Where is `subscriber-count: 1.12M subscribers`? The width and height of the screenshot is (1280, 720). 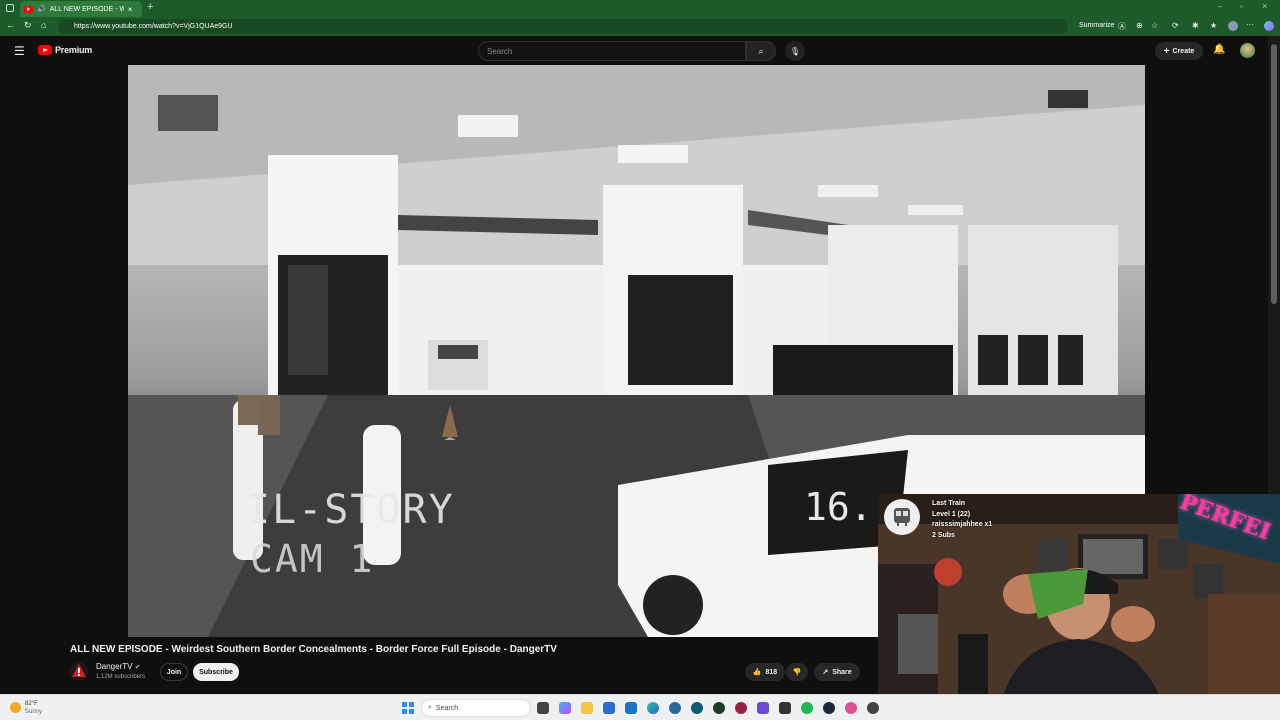 subscriber-count: 1.12M subscribers is located at coordinates (121, 677).